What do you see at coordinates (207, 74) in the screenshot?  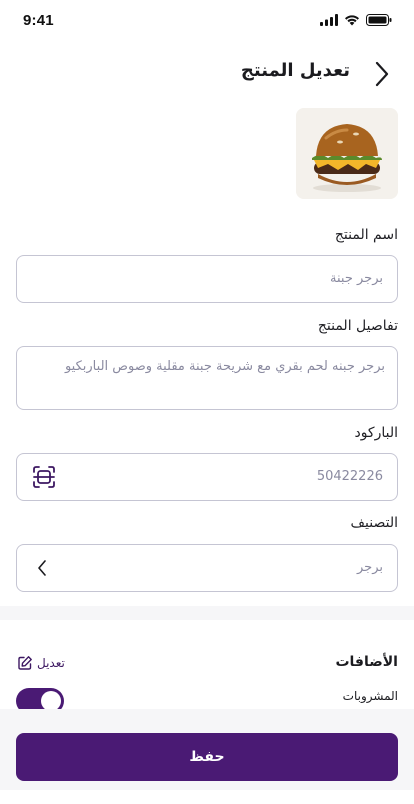 I see `header: تعديل المنتج` at bounding box center [207, 74].